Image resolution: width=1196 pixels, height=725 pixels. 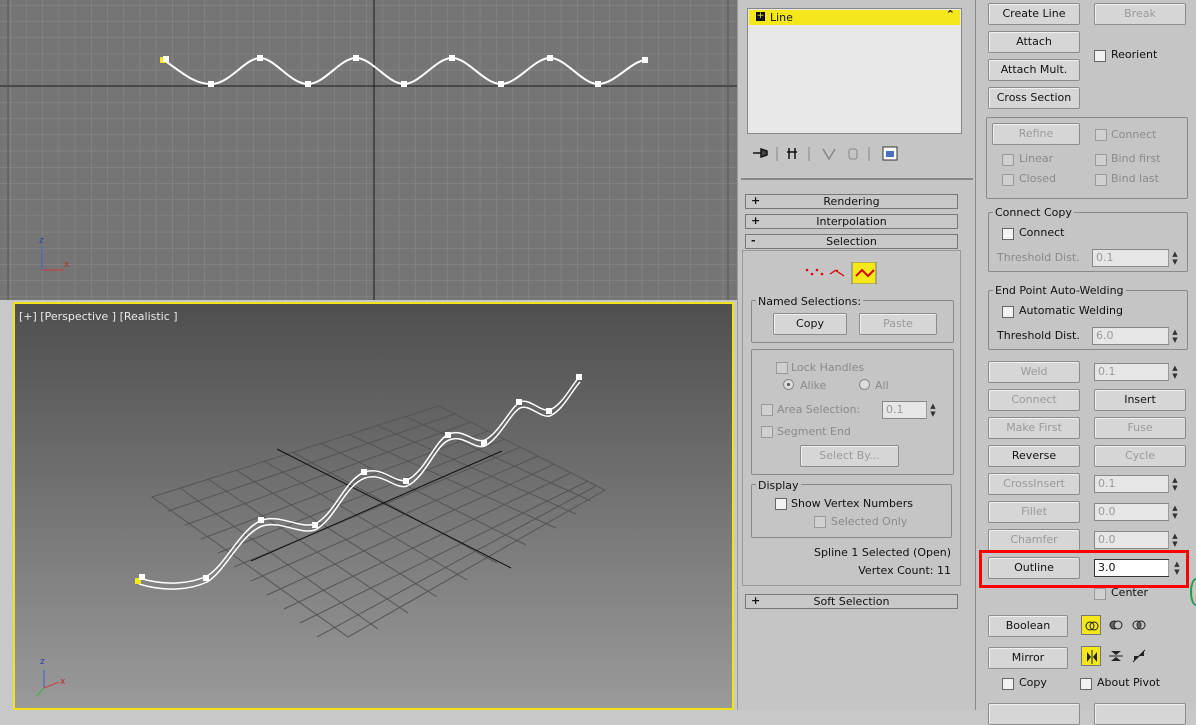 What do you see at coordinates (1140, 714) in the screenshot?
I see `extend-button-partial` at bounding box center [1140, 714].